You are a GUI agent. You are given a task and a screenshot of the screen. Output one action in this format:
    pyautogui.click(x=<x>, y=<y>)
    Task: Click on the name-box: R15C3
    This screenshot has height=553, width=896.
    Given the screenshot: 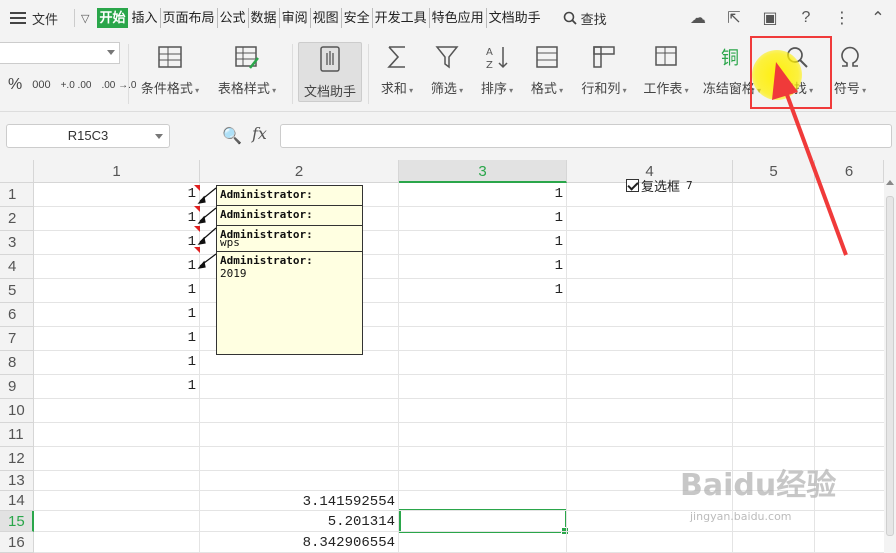 What is the action you would take?
    pyautogui.click(x=88, y=136)
    